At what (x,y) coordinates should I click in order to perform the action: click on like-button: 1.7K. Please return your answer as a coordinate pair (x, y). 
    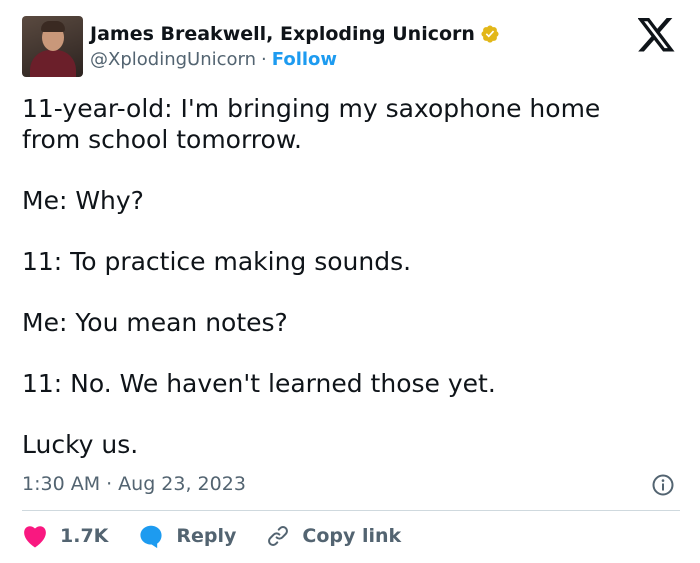
    Looking at the image, I should click on (65, 536).